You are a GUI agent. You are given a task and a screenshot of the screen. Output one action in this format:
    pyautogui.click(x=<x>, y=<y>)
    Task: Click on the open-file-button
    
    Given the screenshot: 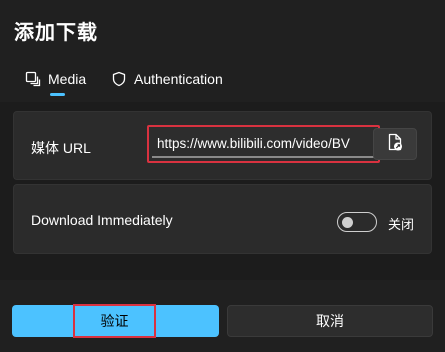 What is the action you would take?
    pyautogui.click(x=395, y=144)
    